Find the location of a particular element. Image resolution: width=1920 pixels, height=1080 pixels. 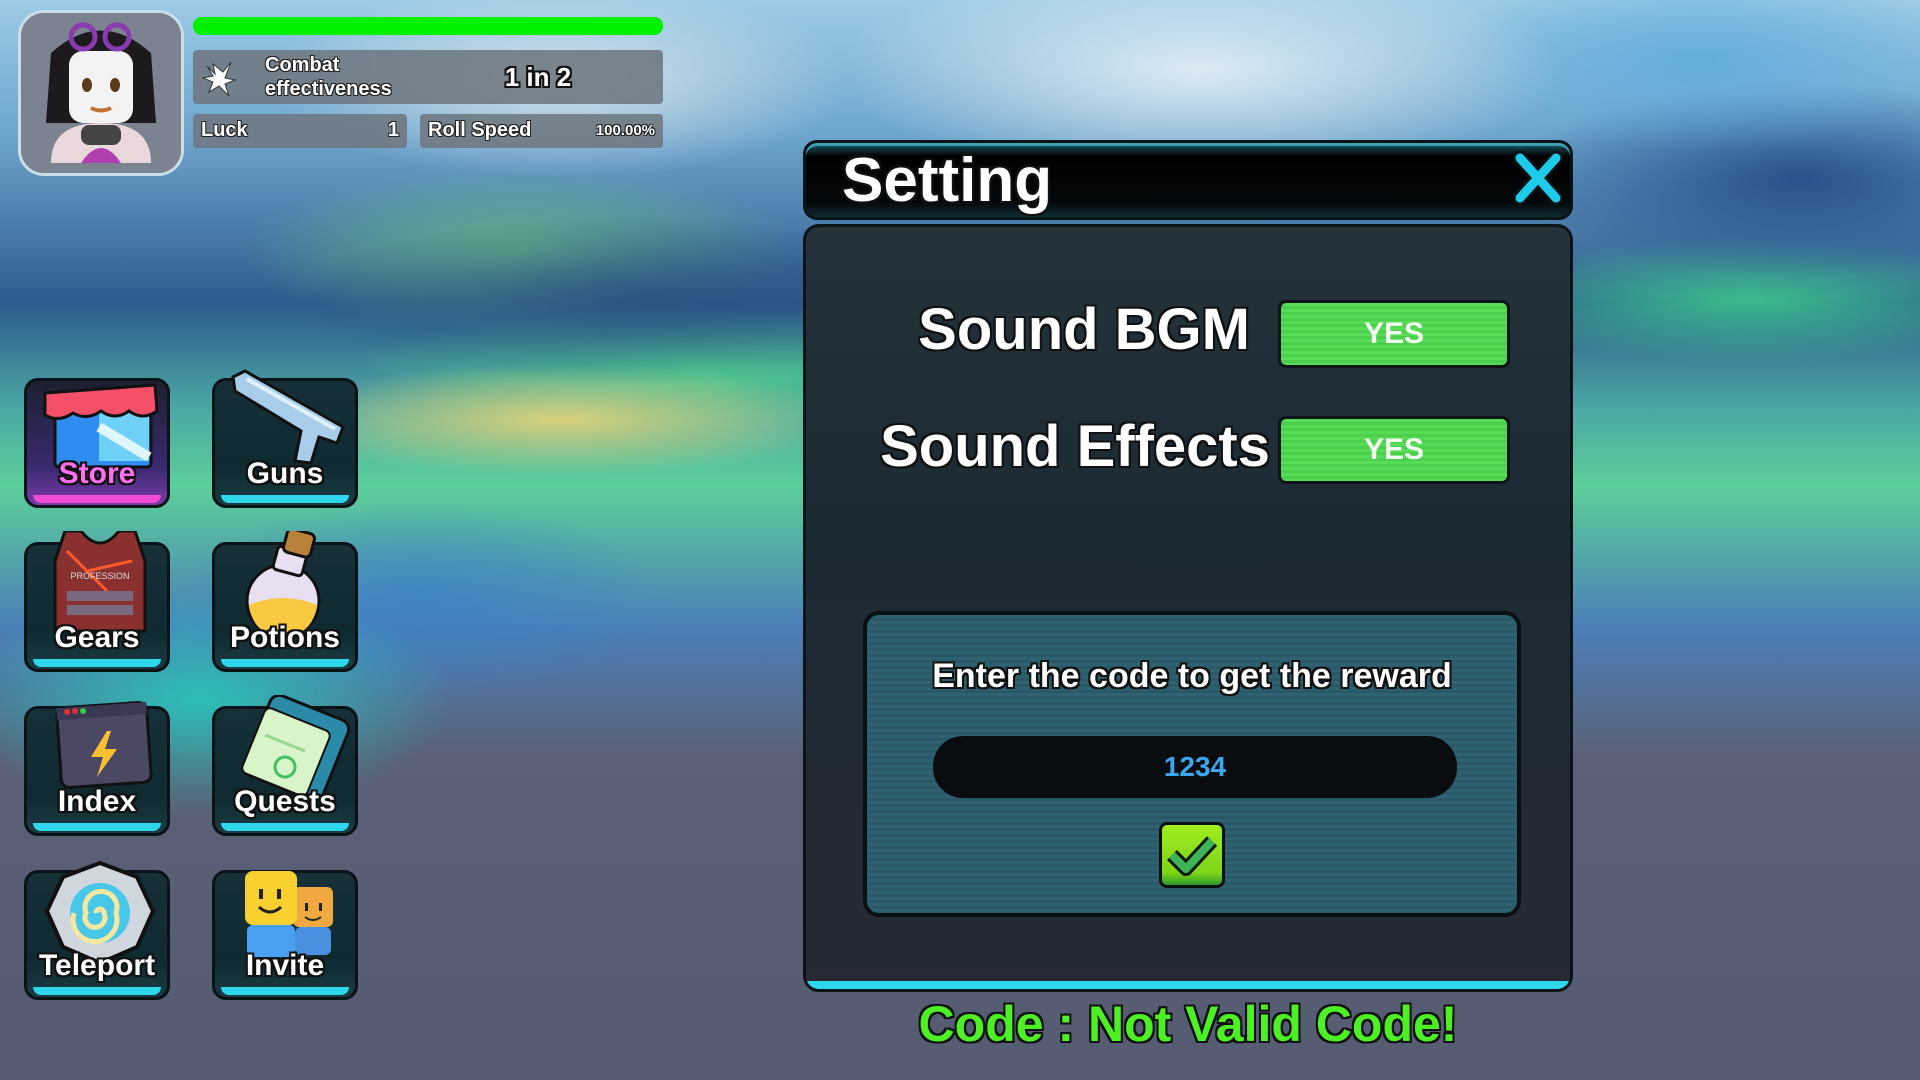

health-bar-fill is located at coordinates (428, 26).